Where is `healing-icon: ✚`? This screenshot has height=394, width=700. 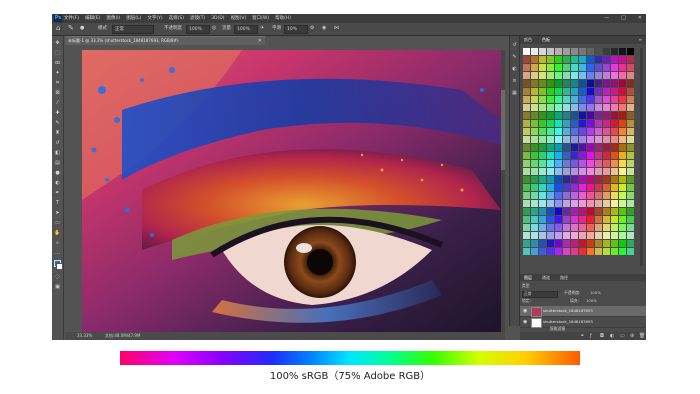
healing-icon: ✚ is located at coordinates (57, 113).